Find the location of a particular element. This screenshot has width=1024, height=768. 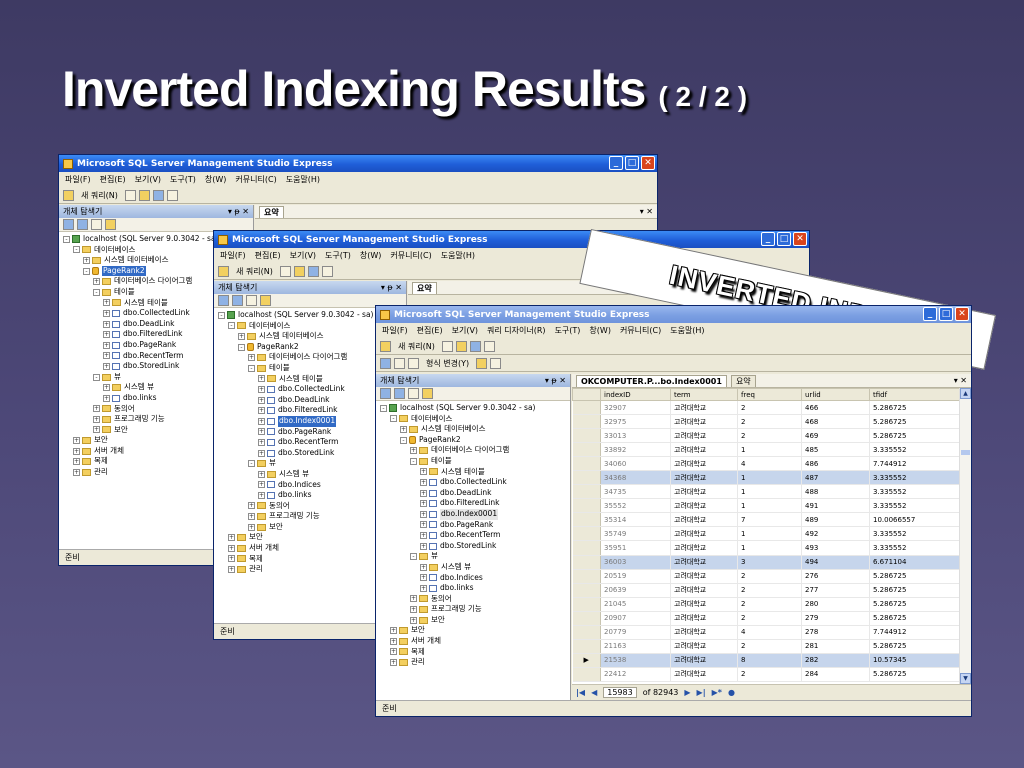

table-cell: 32975 is located at coordinates (635, 422).